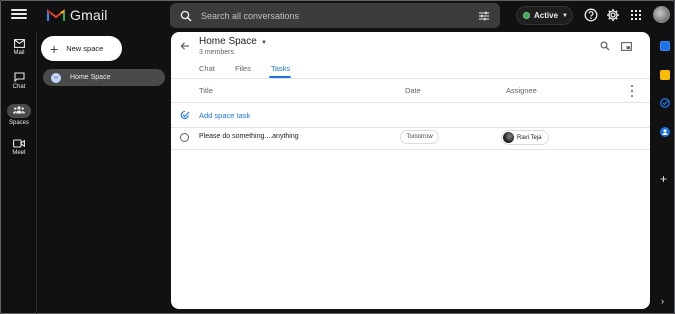 The height and width of the screenshot is (314, 675). I want to click on rail-label-meet: Meet, so click(19, 153).